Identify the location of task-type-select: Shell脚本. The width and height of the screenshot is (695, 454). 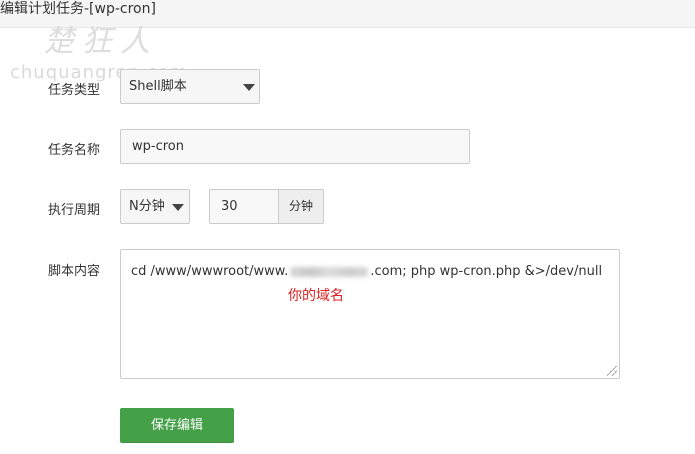
(190, 86).